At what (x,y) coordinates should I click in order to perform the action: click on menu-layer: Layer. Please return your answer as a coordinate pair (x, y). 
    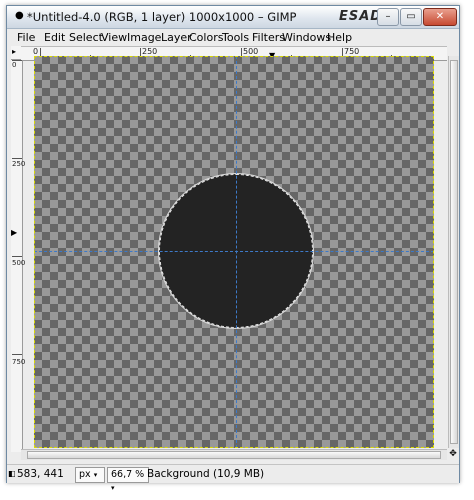
    Looking at the image, I should click on (176, 37).